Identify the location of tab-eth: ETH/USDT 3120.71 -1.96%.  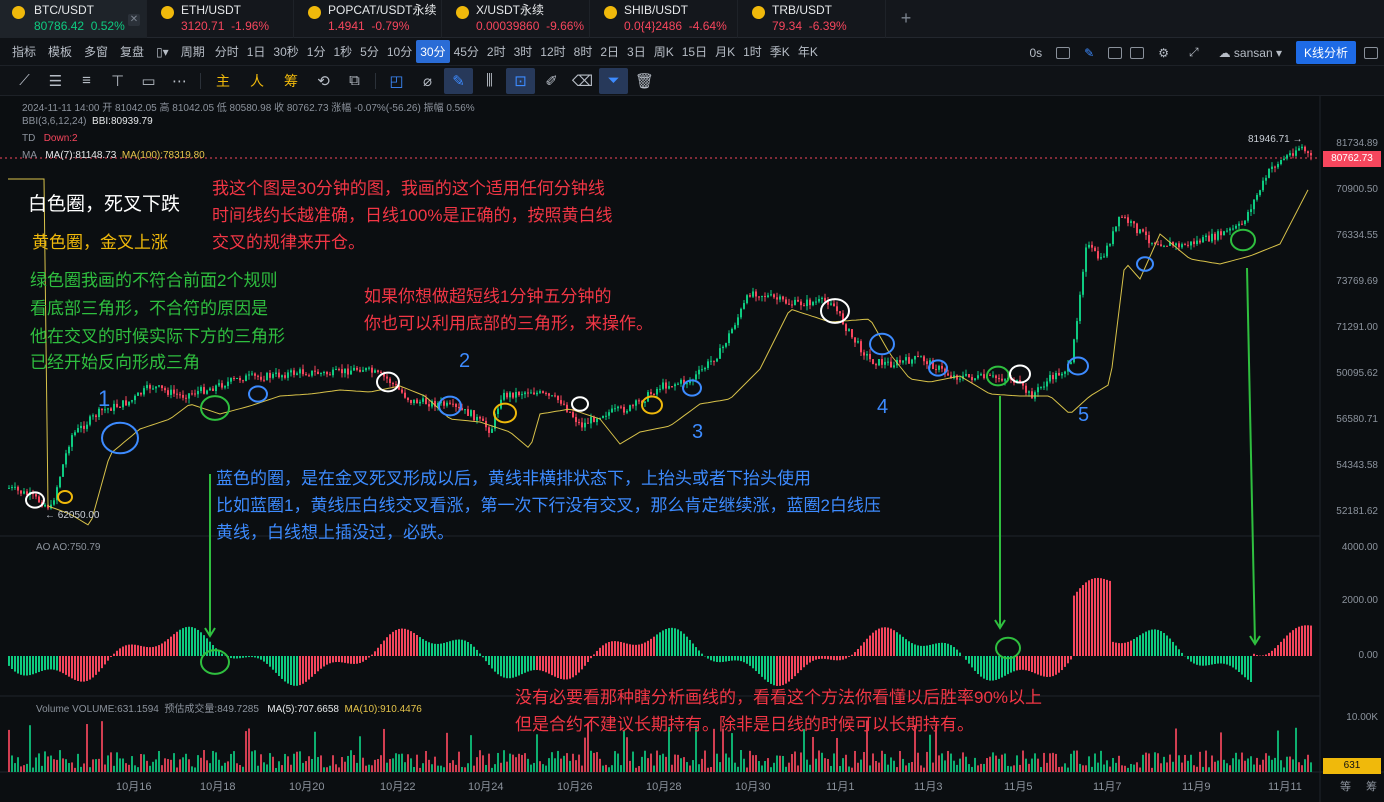
(220, 19).